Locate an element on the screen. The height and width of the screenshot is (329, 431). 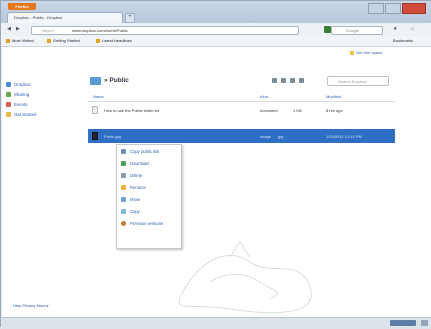
menu-rename: Rename is located at coordinates (149, 187).